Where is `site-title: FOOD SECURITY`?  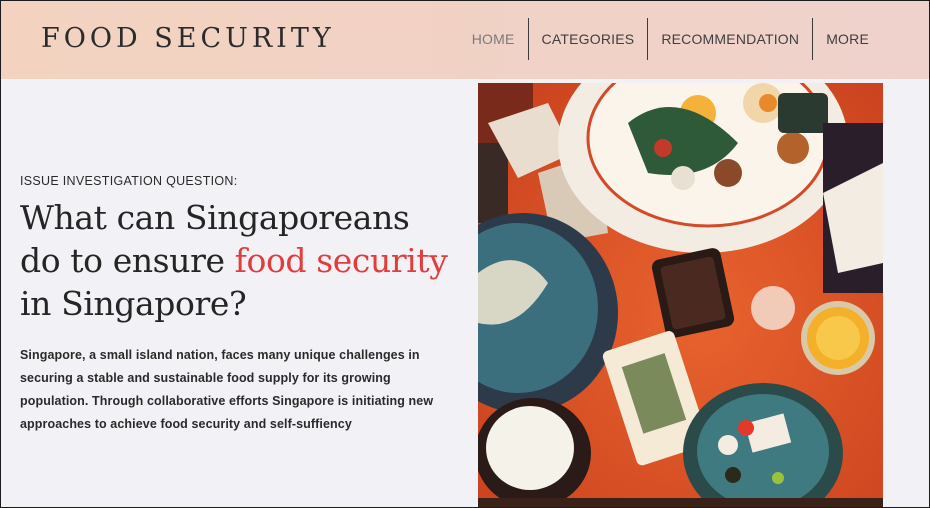 site-title: FOOD SECURITY is located at coordinates (188, 39).